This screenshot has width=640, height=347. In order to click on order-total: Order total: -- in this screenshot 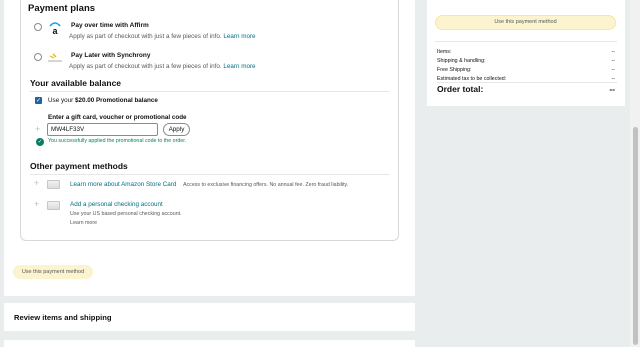, I will do `click(527, 89)`.